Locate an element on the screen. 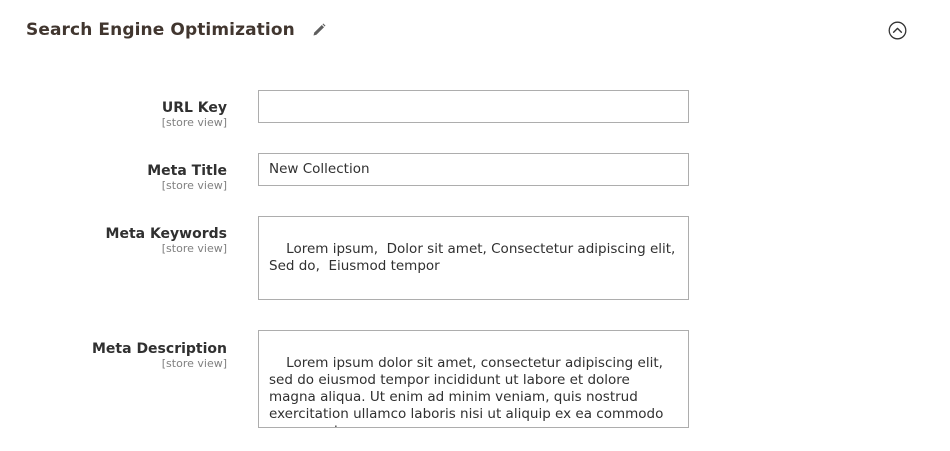 This screenshot has height=451, width=950. url-key-label-group: URL Key [store view] is located at coordinates (127, 114).